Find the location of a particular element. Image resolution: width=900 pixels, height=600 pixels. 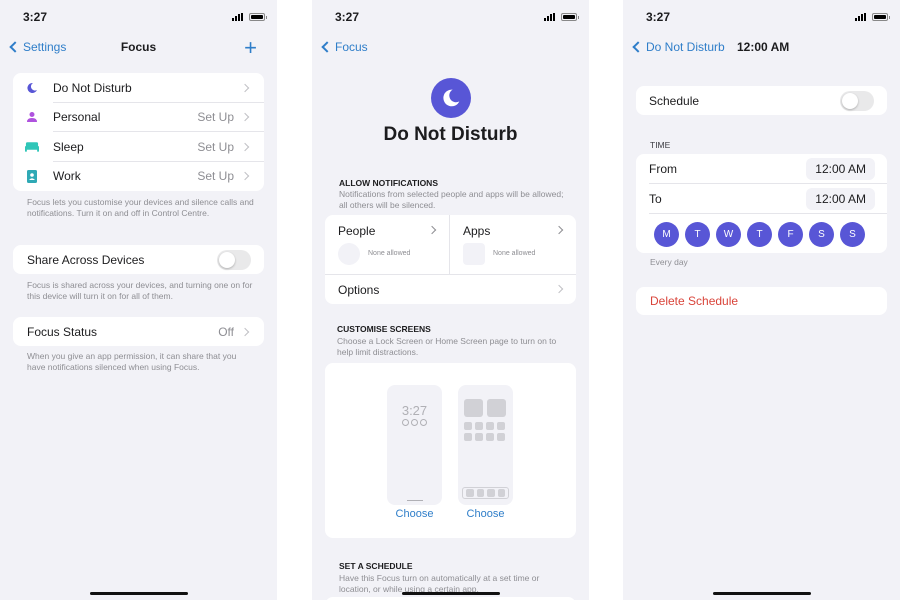

nav-bar: Do Not Disturb 12:00 AM is located at coordinates (761, 48).